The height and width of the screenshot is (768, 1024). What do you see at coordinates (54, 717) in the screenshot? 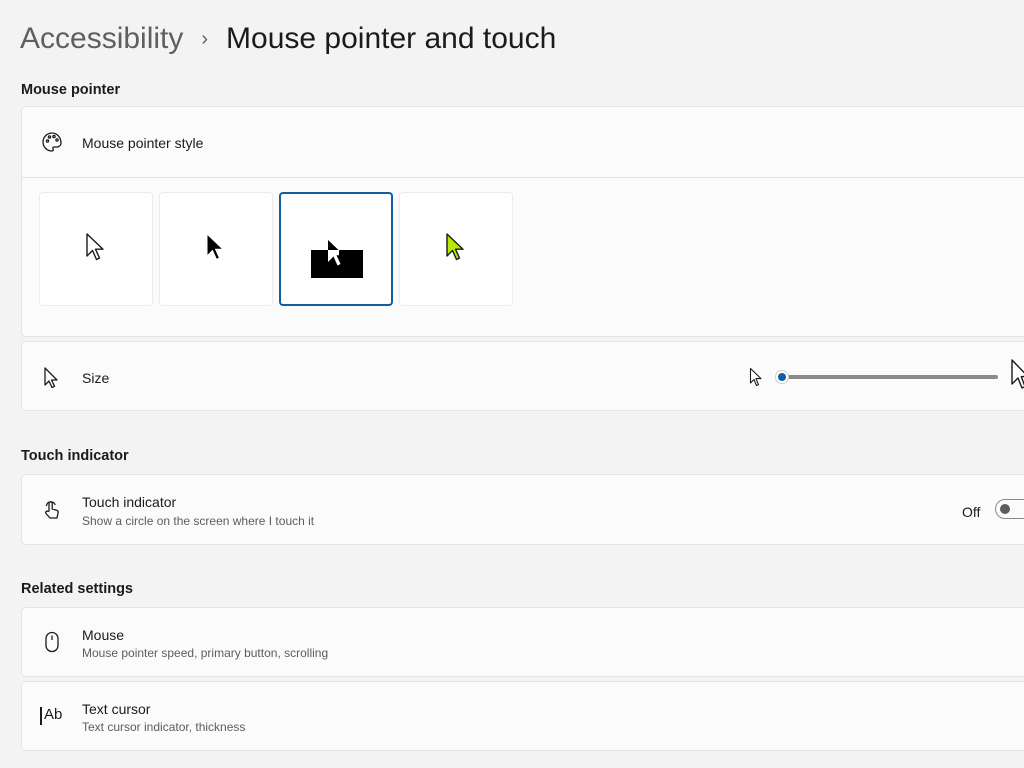
I see `text-cursor-icon: Ab` at bounding box center [54, 717].